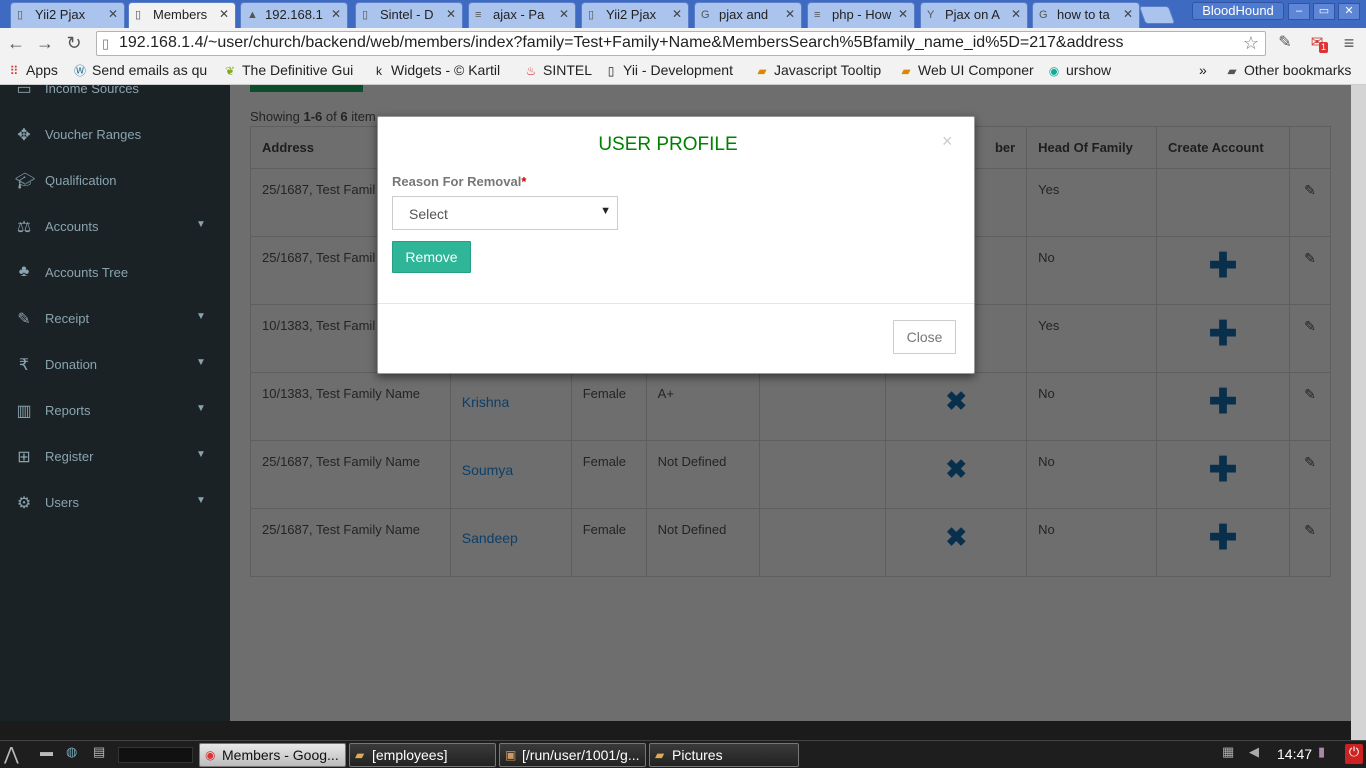  Describe the element at coordinates (115, 227) in the screenshot. I see `sidebar-item-accounts: ⚖ Accounts ▼` at that location.